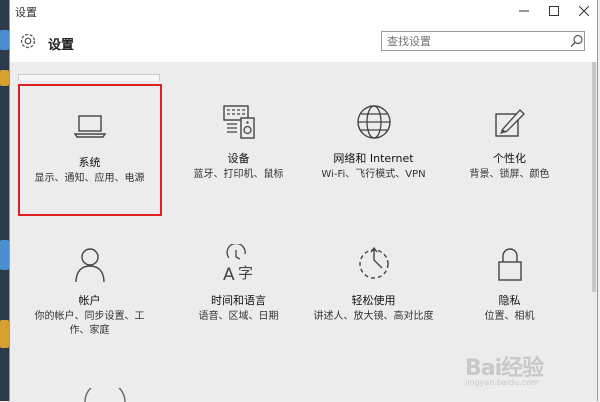 The width and height of the screenshot is (600, 402). What do you see at coordinates (28, 41) in the screenshot?
I see `gear-icon` at bounding box center [28, 41].